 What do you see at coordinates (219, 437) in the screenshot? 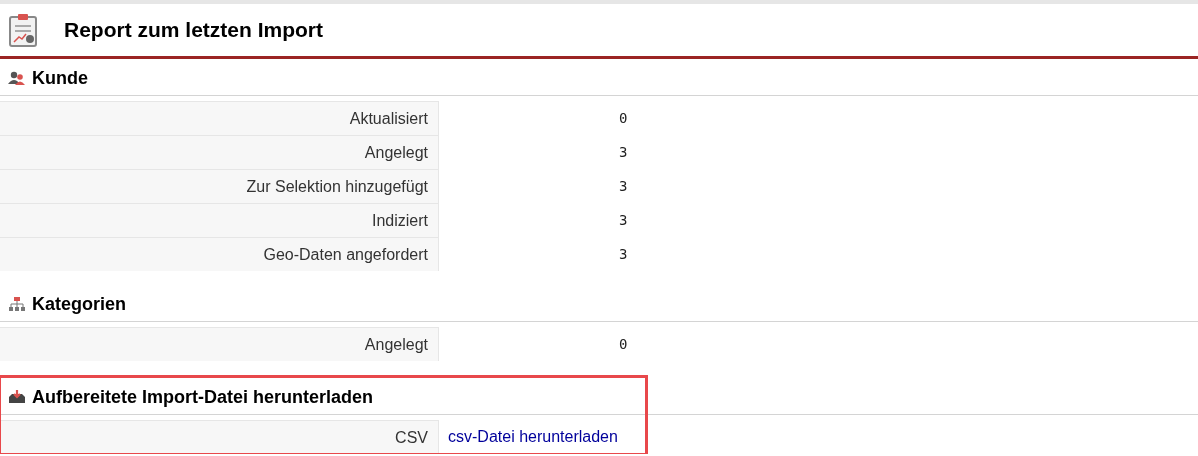
I see `row-label: CSV` at bounding box center [219, 437].